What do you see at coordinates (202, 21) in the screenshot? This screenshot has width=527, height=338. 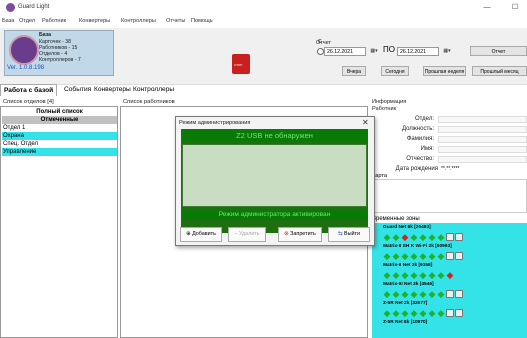 I see `menu-item-help: Помощь` at bounding box center [202, 21].